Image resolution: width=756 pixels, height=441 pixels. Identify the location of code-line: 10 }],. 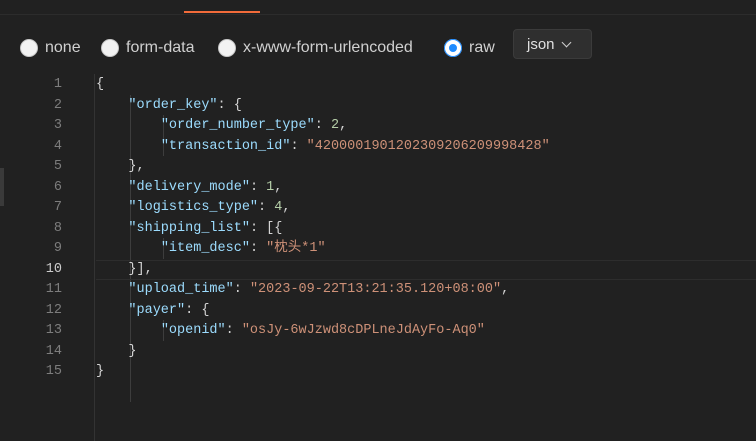
(378, 270).